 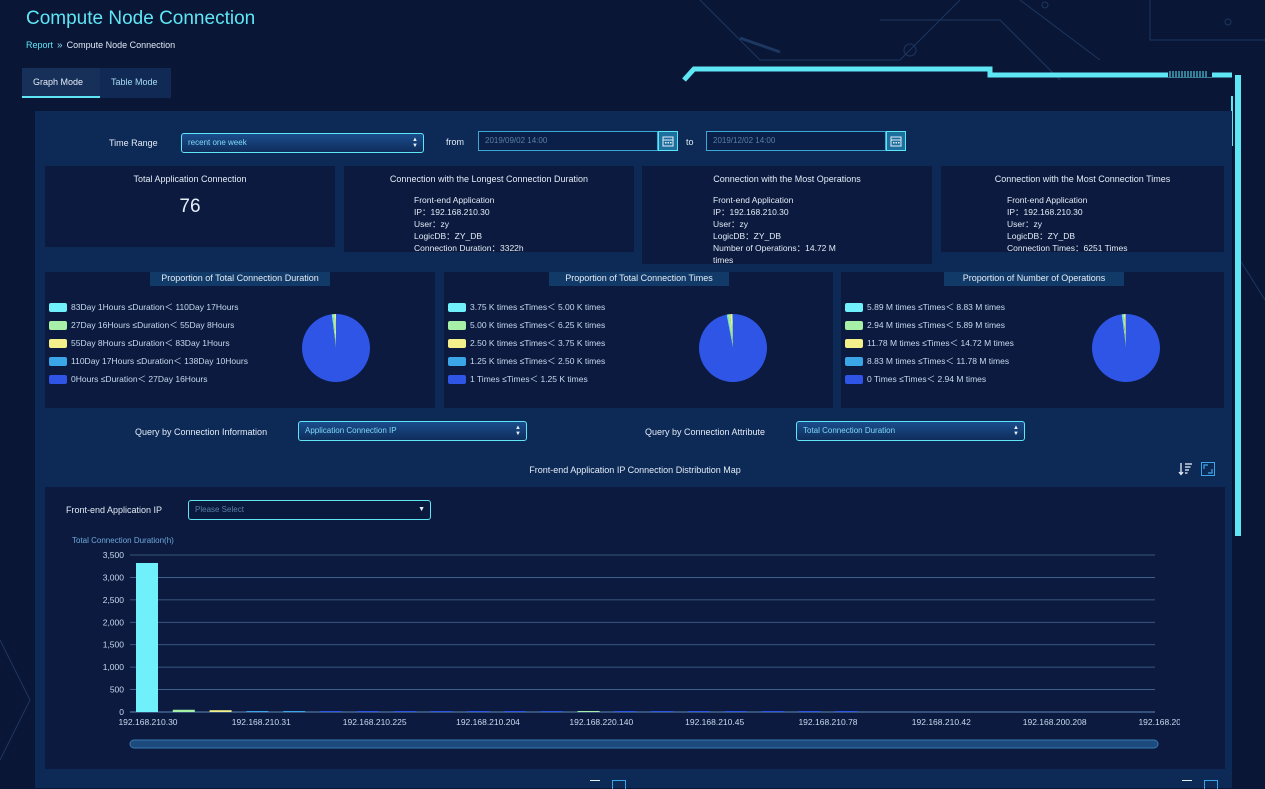 What do you see at coordinates (941, 722) in the screenshot?
I see `x-tick-label: 192.168.210.42` at bounding box center [941, 722].